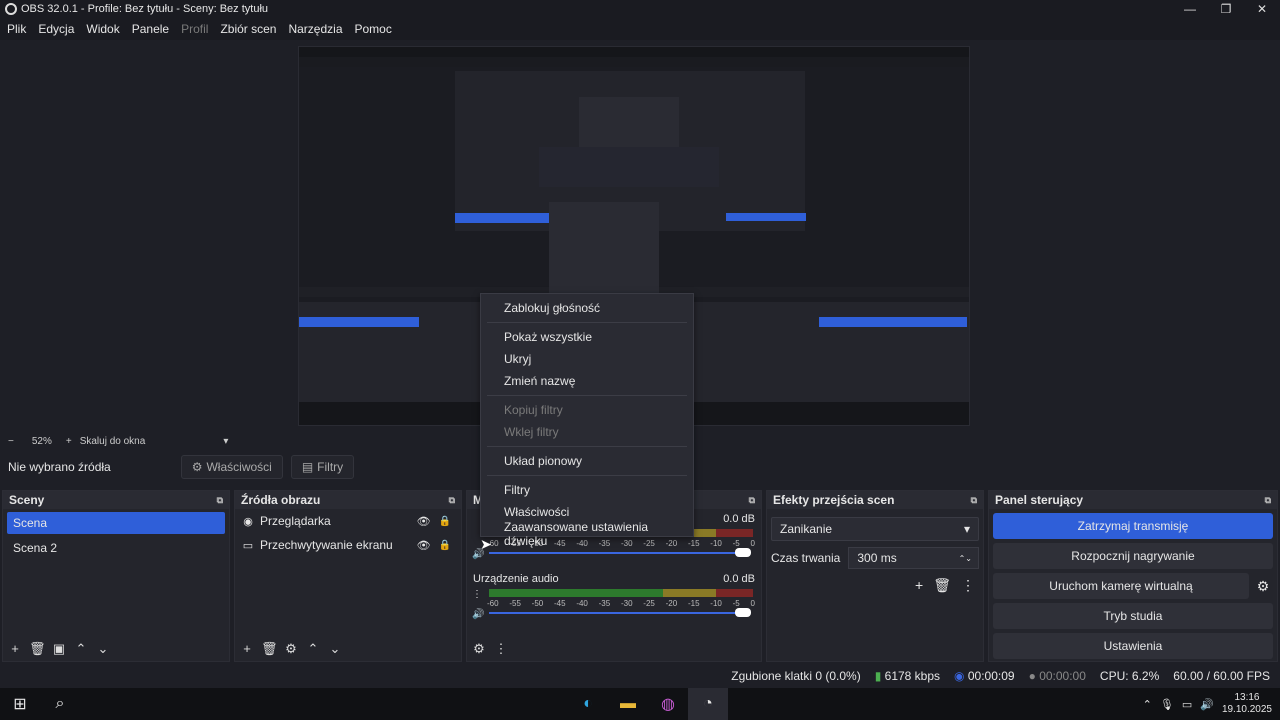 The image size is (1280, 720). Describe the element at coordinates (875, 529) in the screenshot. I see `transition-select: Zanikanie ▾` at that location.